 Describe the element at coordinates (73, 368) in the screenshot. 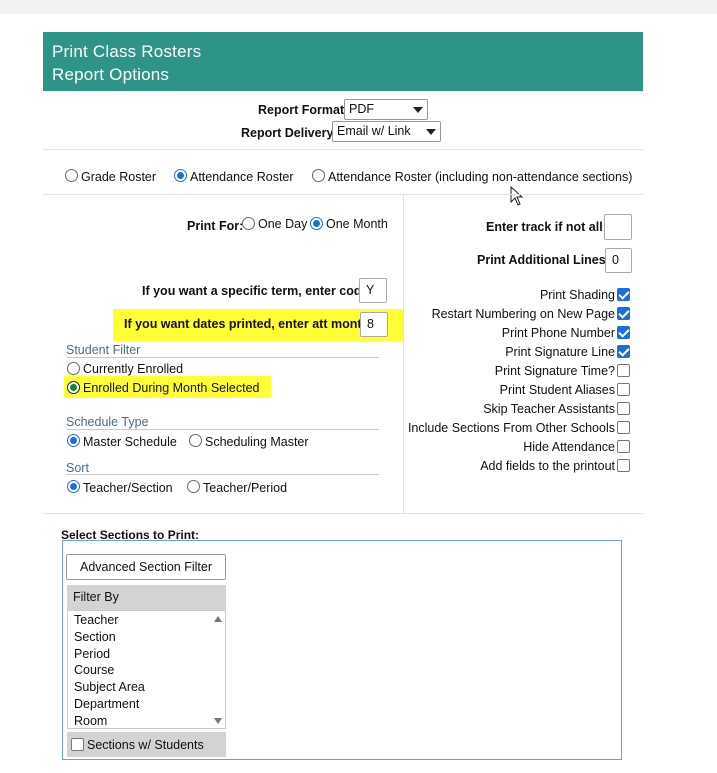

I see `currently-enrolled-radio` at that location.